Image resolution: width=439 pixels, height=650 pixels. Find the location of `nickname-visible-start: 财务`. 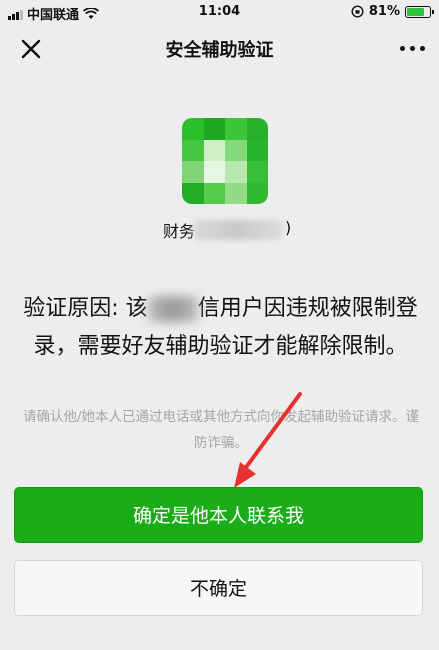

nickname-visible-start: 财务 is located at coordinates (179, 231).